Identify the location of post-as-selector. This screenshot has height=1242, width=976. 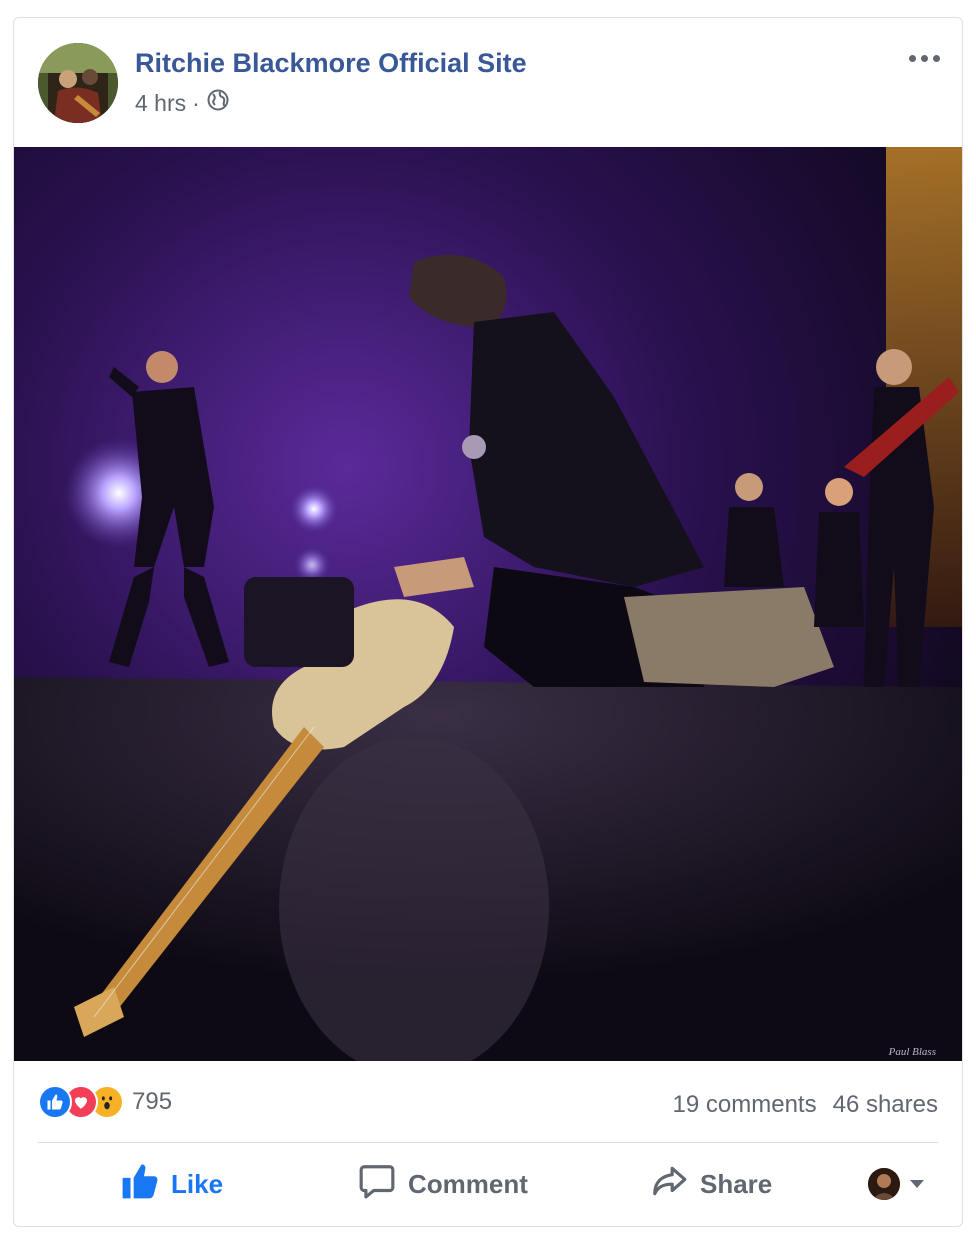
(896, 1184).